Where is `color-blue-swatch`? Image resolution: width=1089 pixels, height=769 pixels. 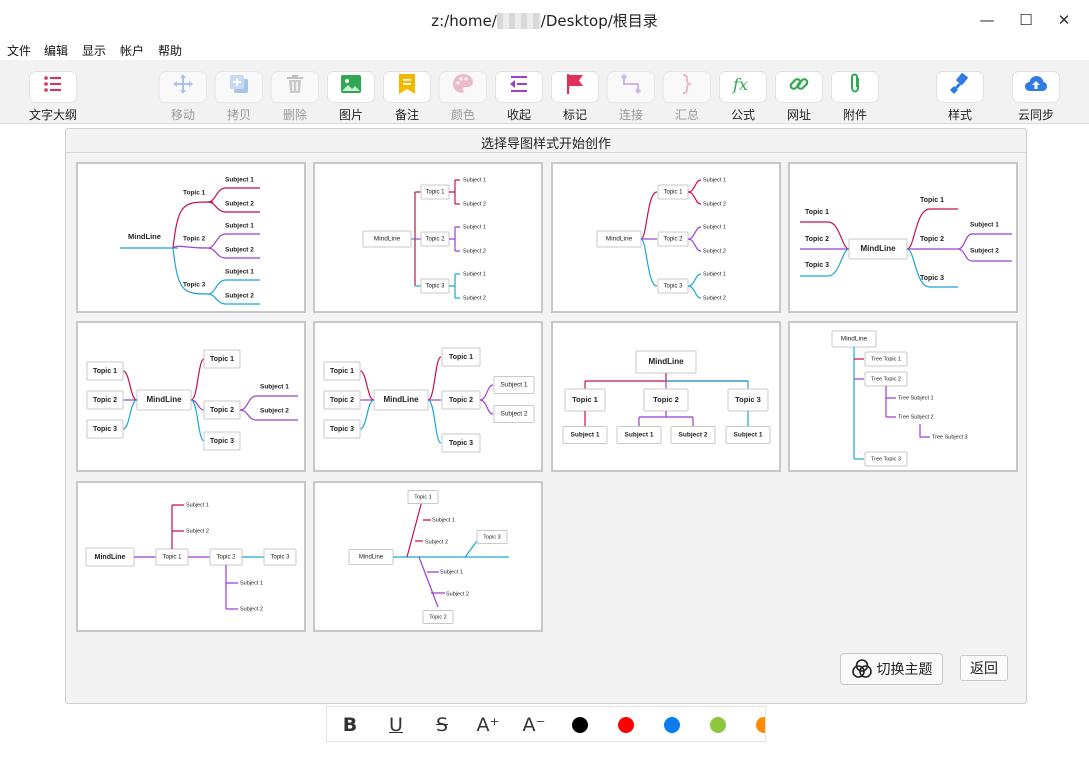
color-blue-swatch is located at coordinates (672, 725).